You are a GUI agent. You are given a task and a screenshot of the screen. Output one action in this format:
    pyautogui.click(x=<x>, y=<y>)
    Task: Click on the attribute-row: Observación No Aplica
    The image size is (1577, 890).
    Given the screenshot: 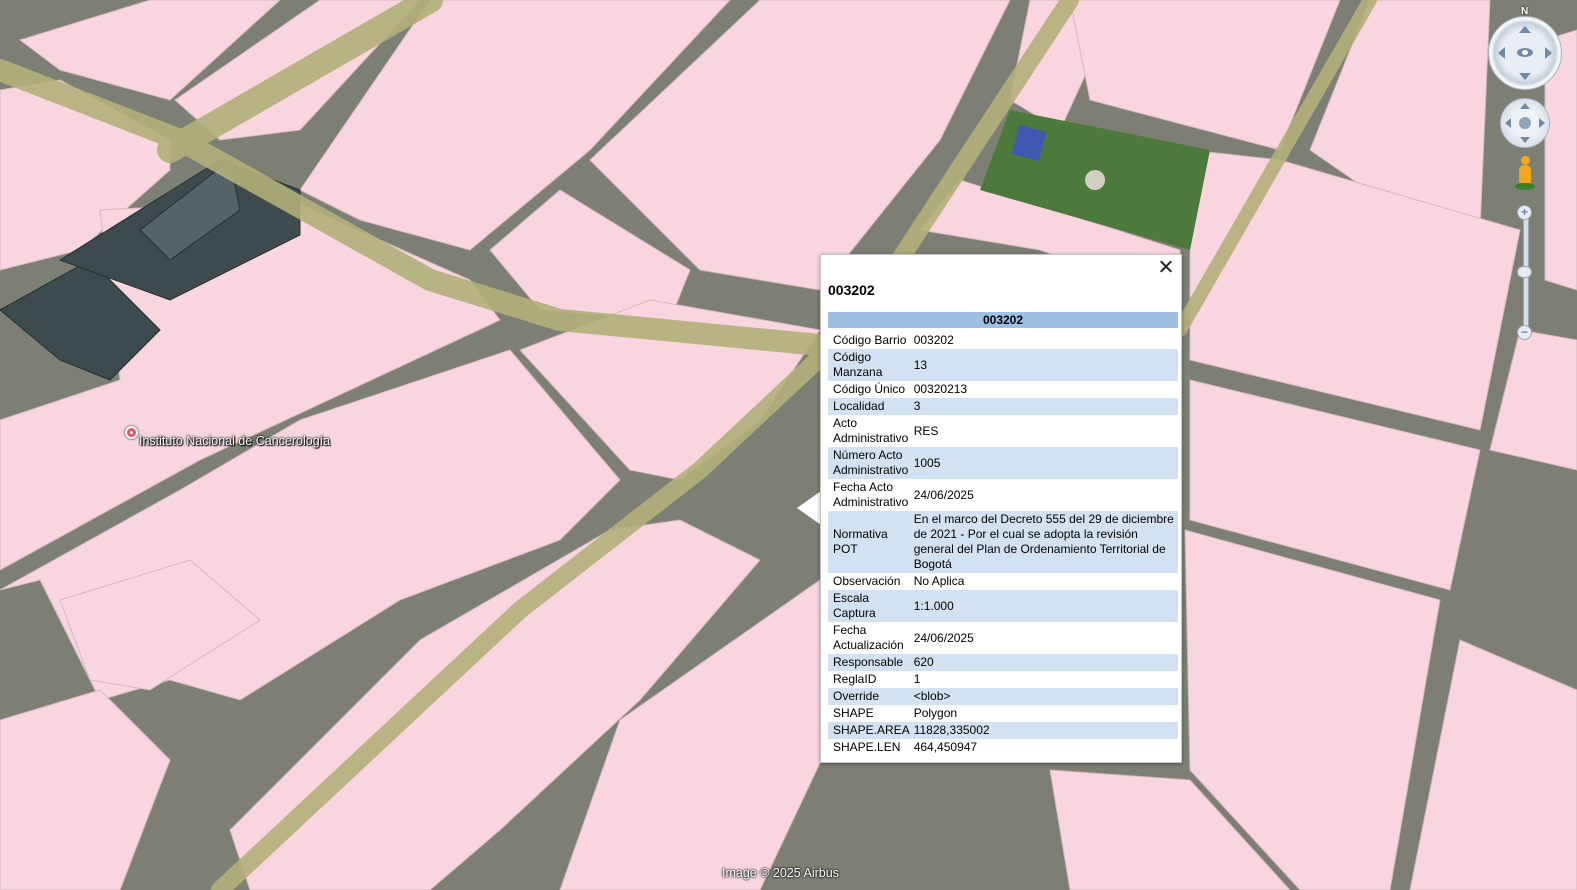 What is the action you would take?
    pyautogui.click(x=1003, y=581)
    